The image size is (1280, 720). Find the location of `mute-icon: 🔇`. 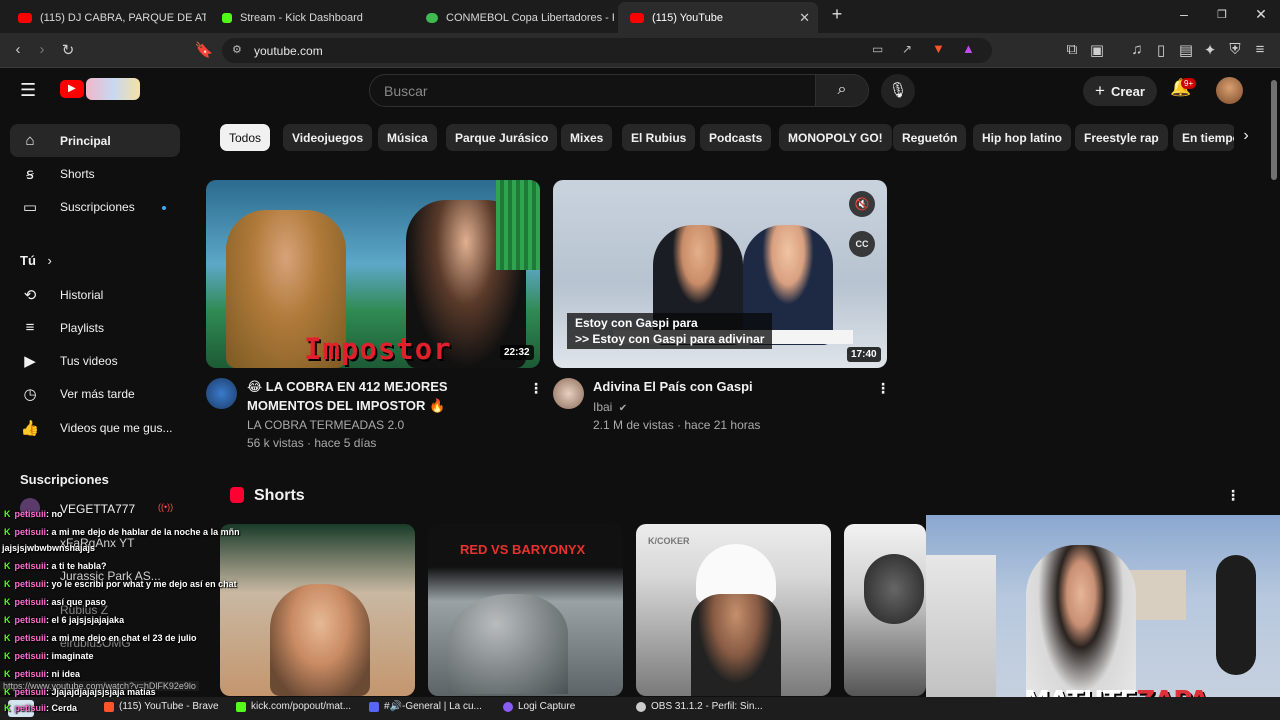

mute-icon: 🔇 is located at coordinates (862, 204).